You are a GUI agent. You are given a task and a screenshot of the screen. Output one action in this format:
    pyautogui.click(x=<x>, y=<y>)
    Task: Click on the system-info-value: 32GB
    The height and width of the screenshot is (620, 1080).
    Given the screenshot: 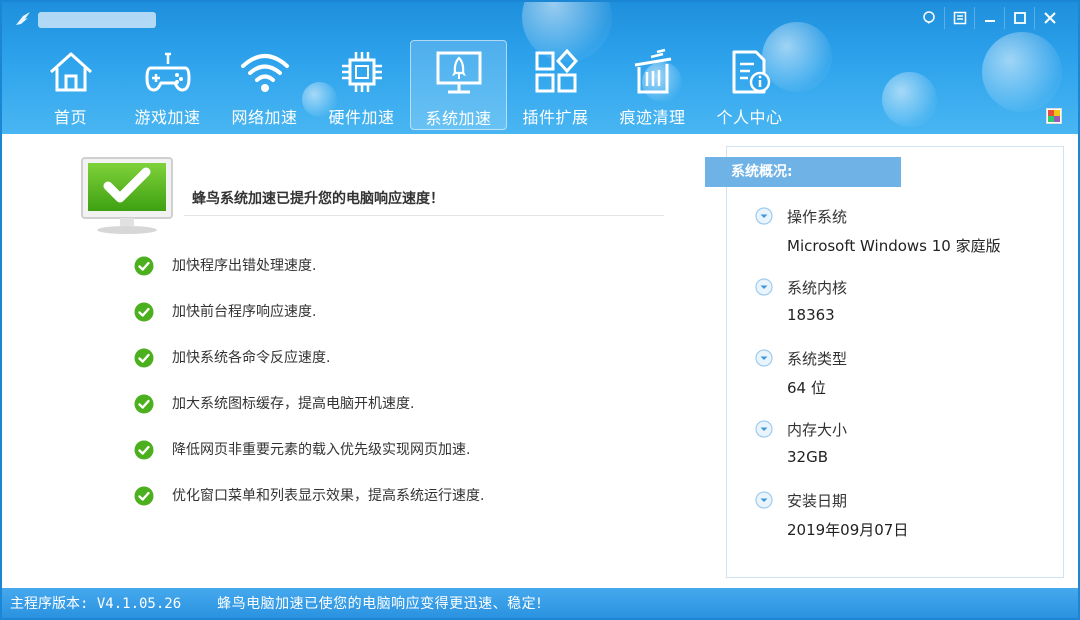 What is the action you would take?
    pyautogui.click(x=808, y=457)
    